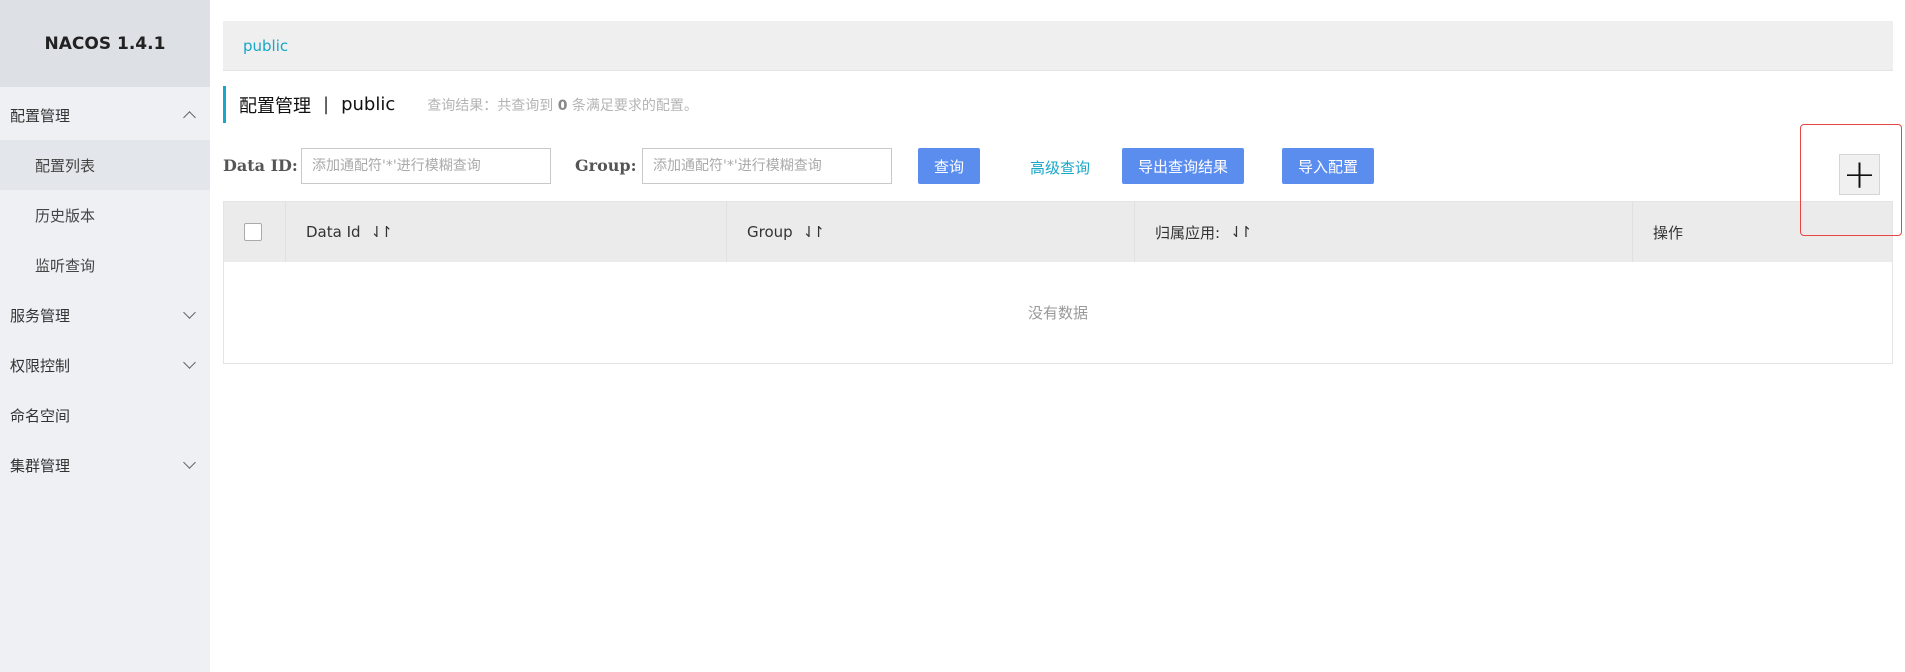 The width and height of the screenshot is (1905, 672). Describe the element at coordinates (1058, 46) in the screenshot. I see `namespace-bar: public` at that location.